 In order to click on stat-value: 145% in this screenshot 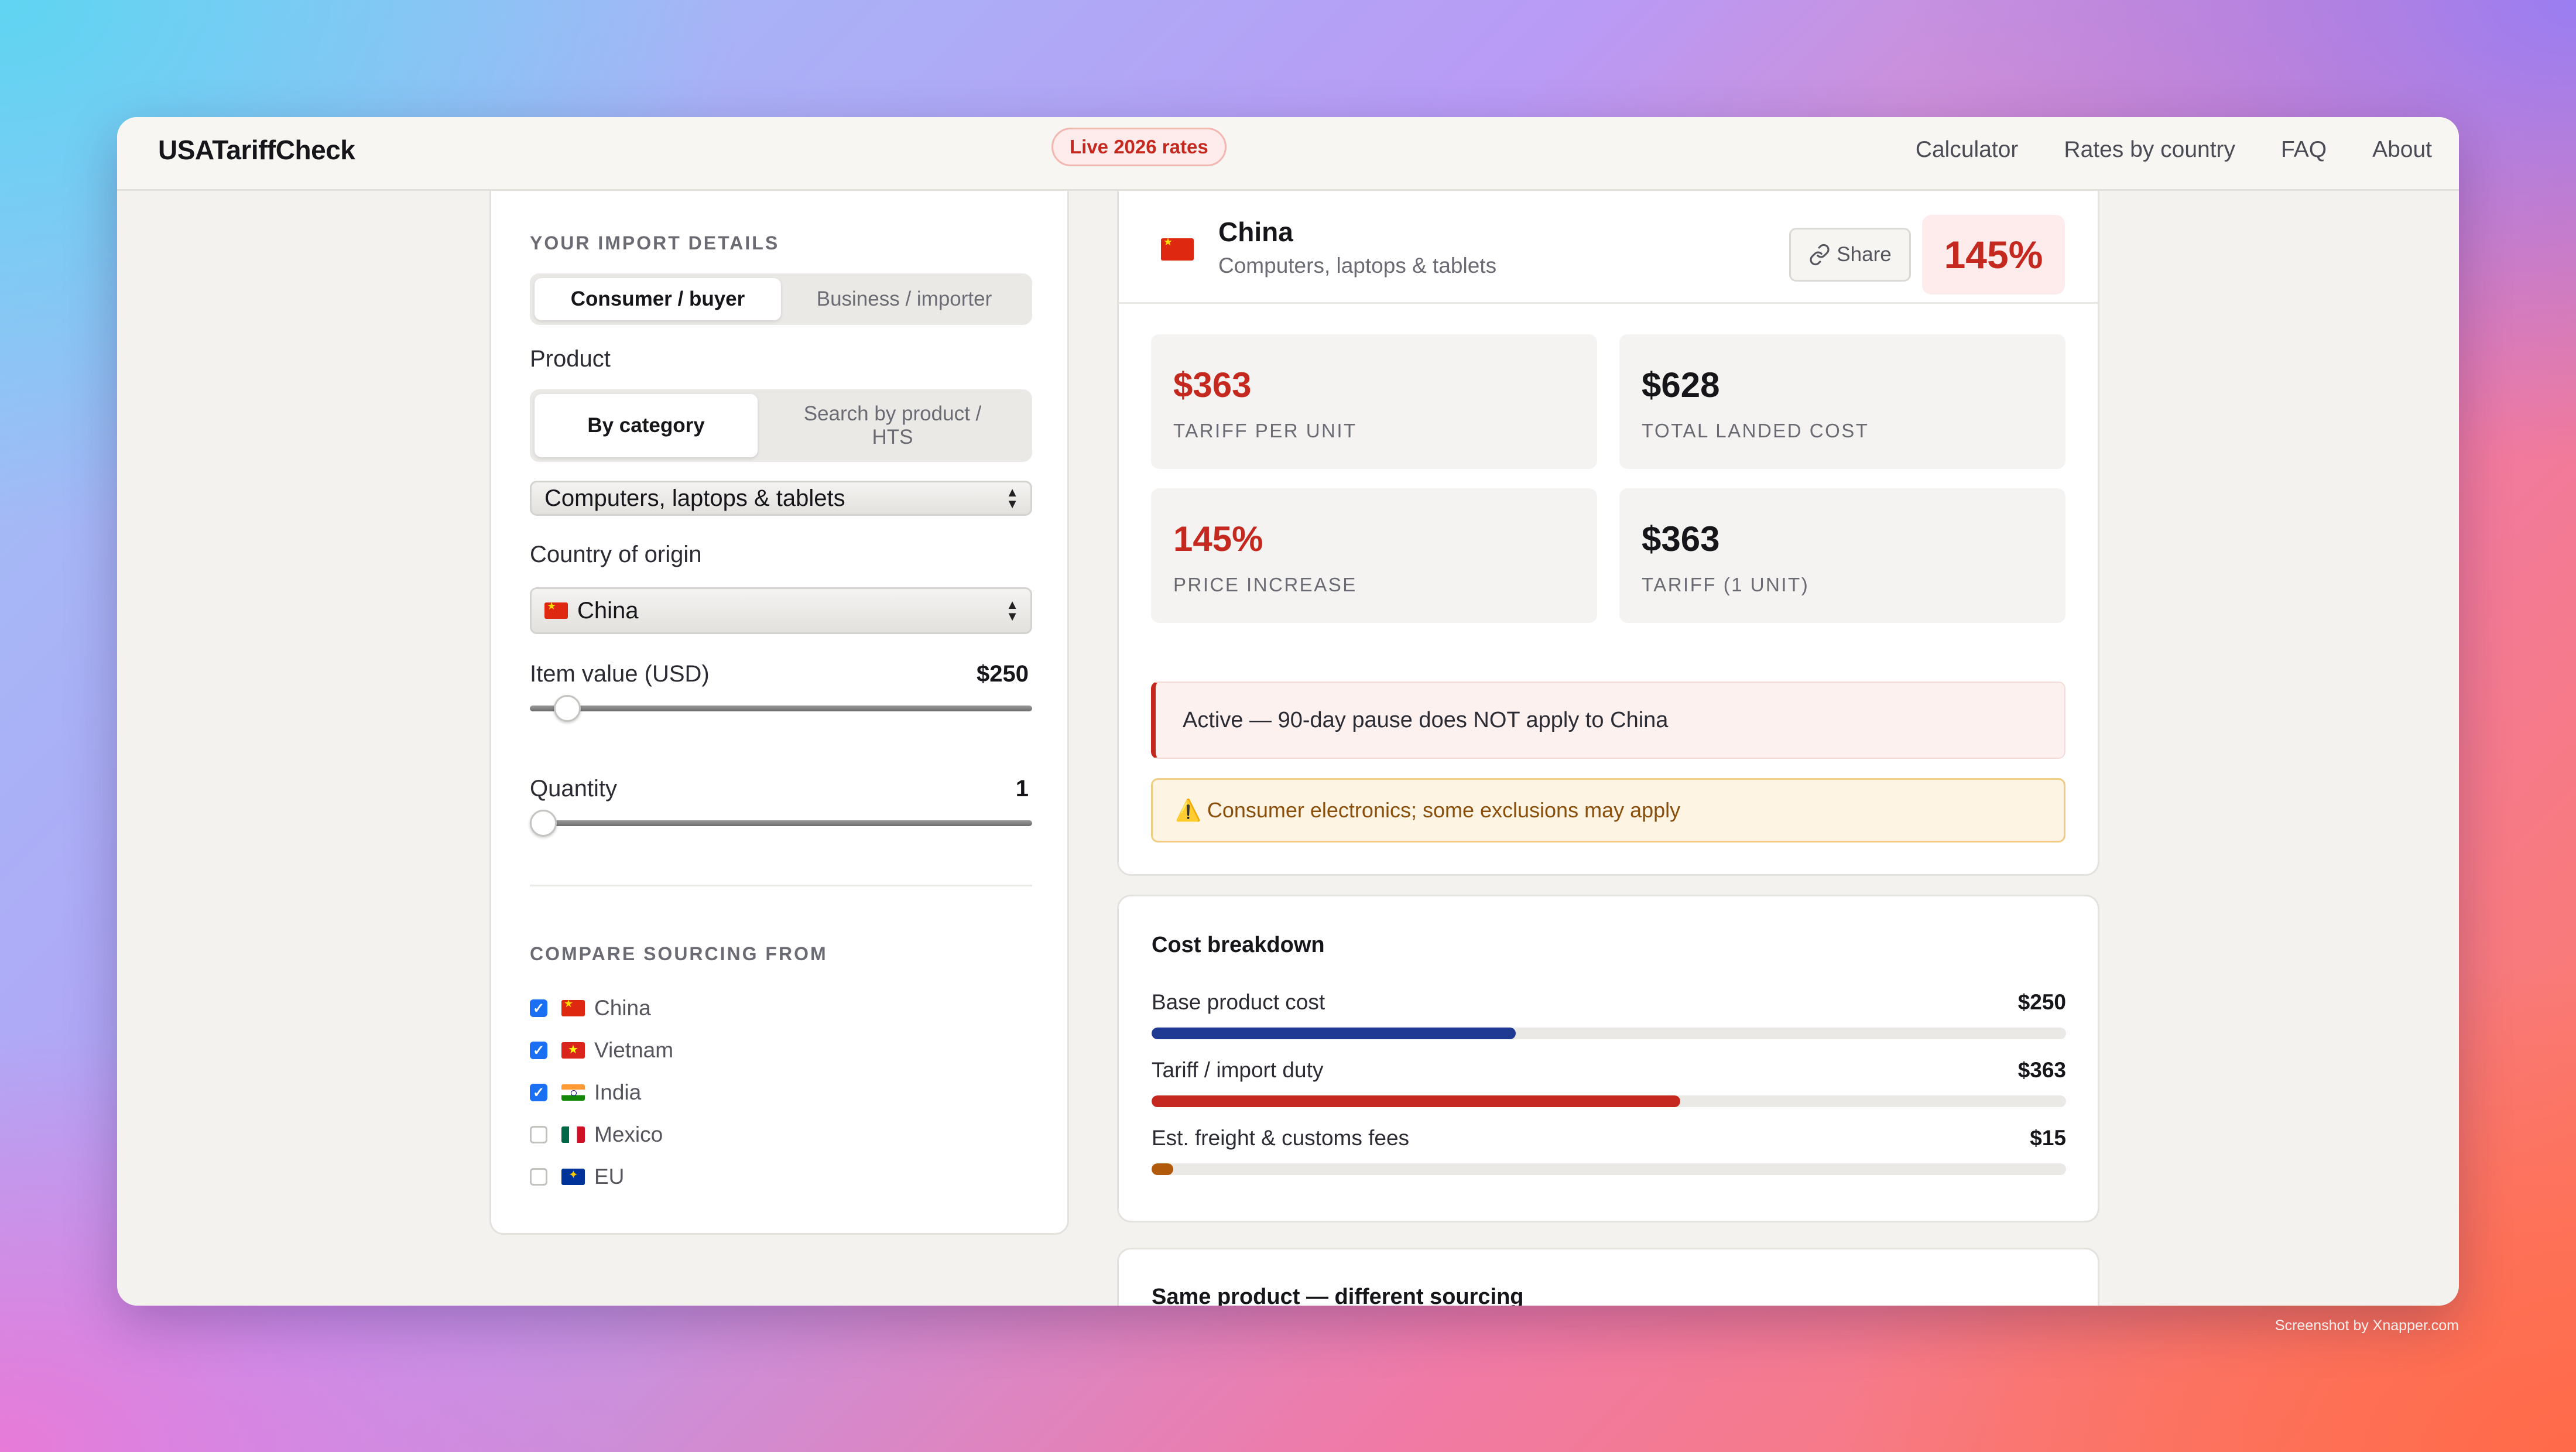, I will do `click(1218, 539)`.